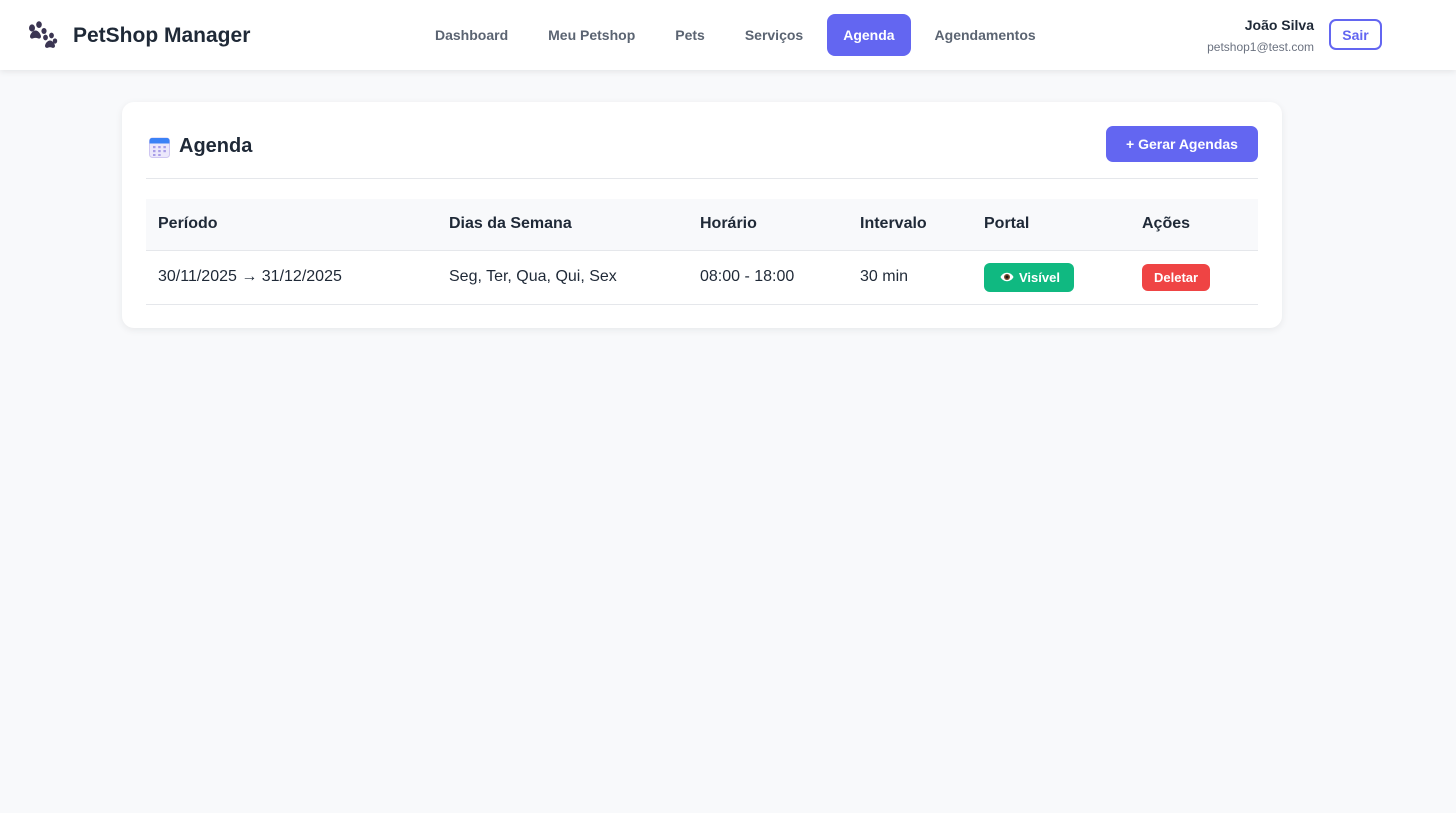 This screenshot has height=813, width=1456. What do you see at coordinates (1355, 34) in the screenshot?
I see `logout-button: Sair` at bounding box center [1355, 34].